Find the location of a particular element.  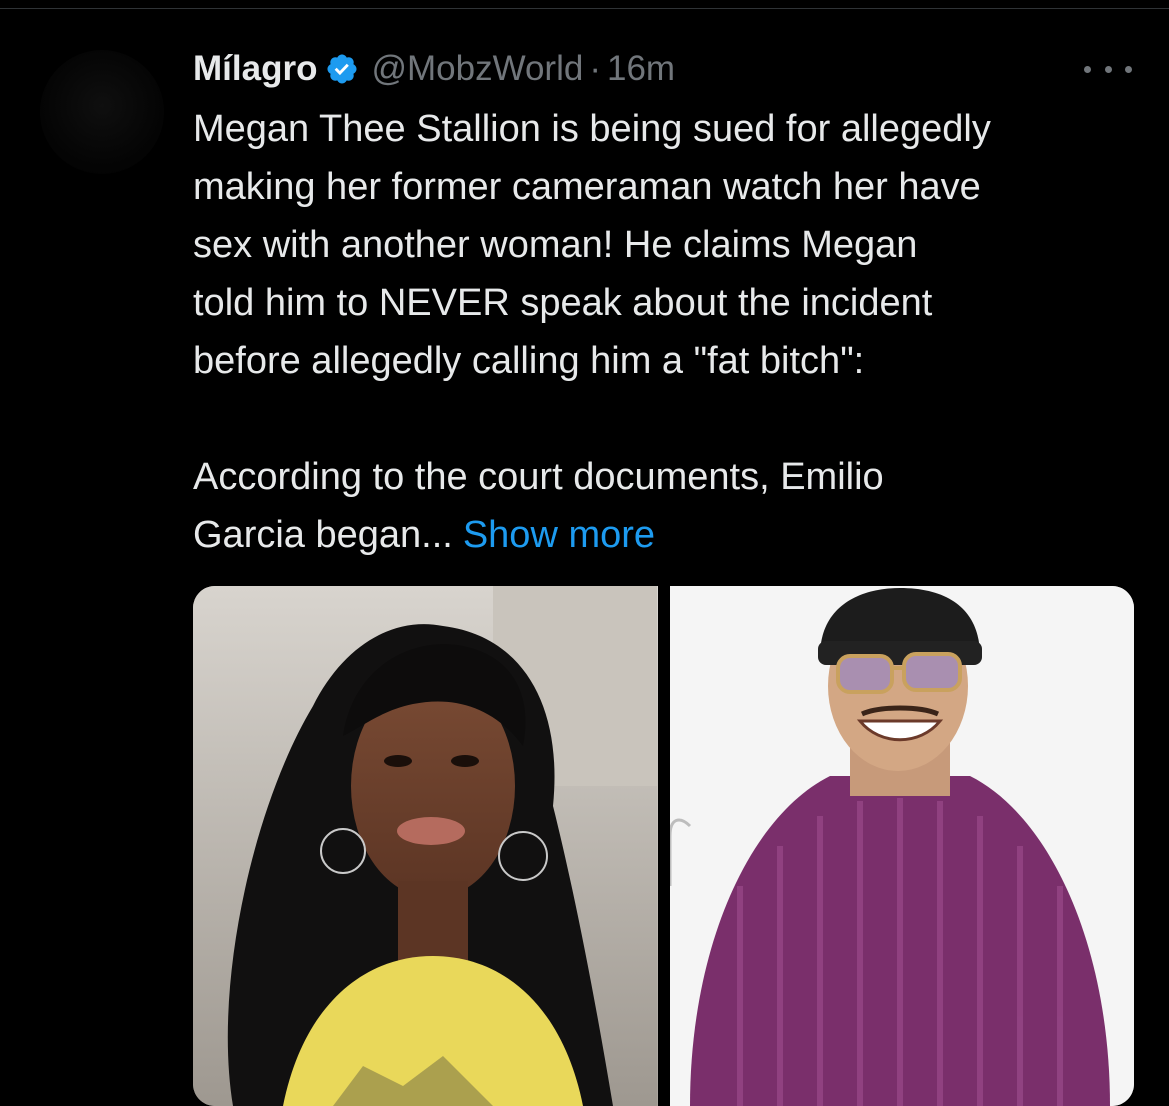

top-divider is located at coordinates (584, 8).